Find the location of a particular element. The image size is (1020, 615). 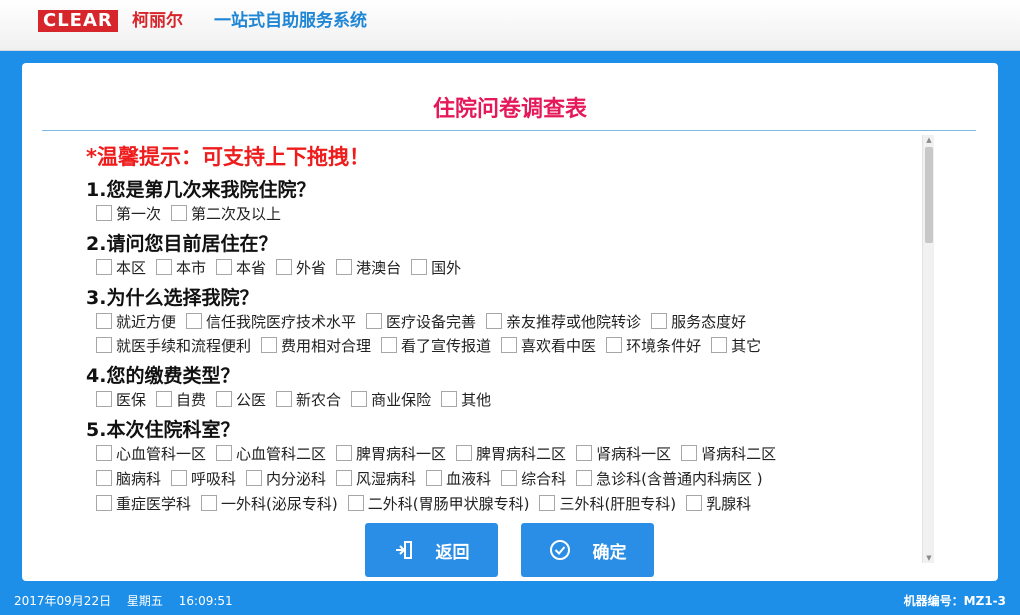

option-checkbox: 肾病科一区 is located at coordinates (623, 453).